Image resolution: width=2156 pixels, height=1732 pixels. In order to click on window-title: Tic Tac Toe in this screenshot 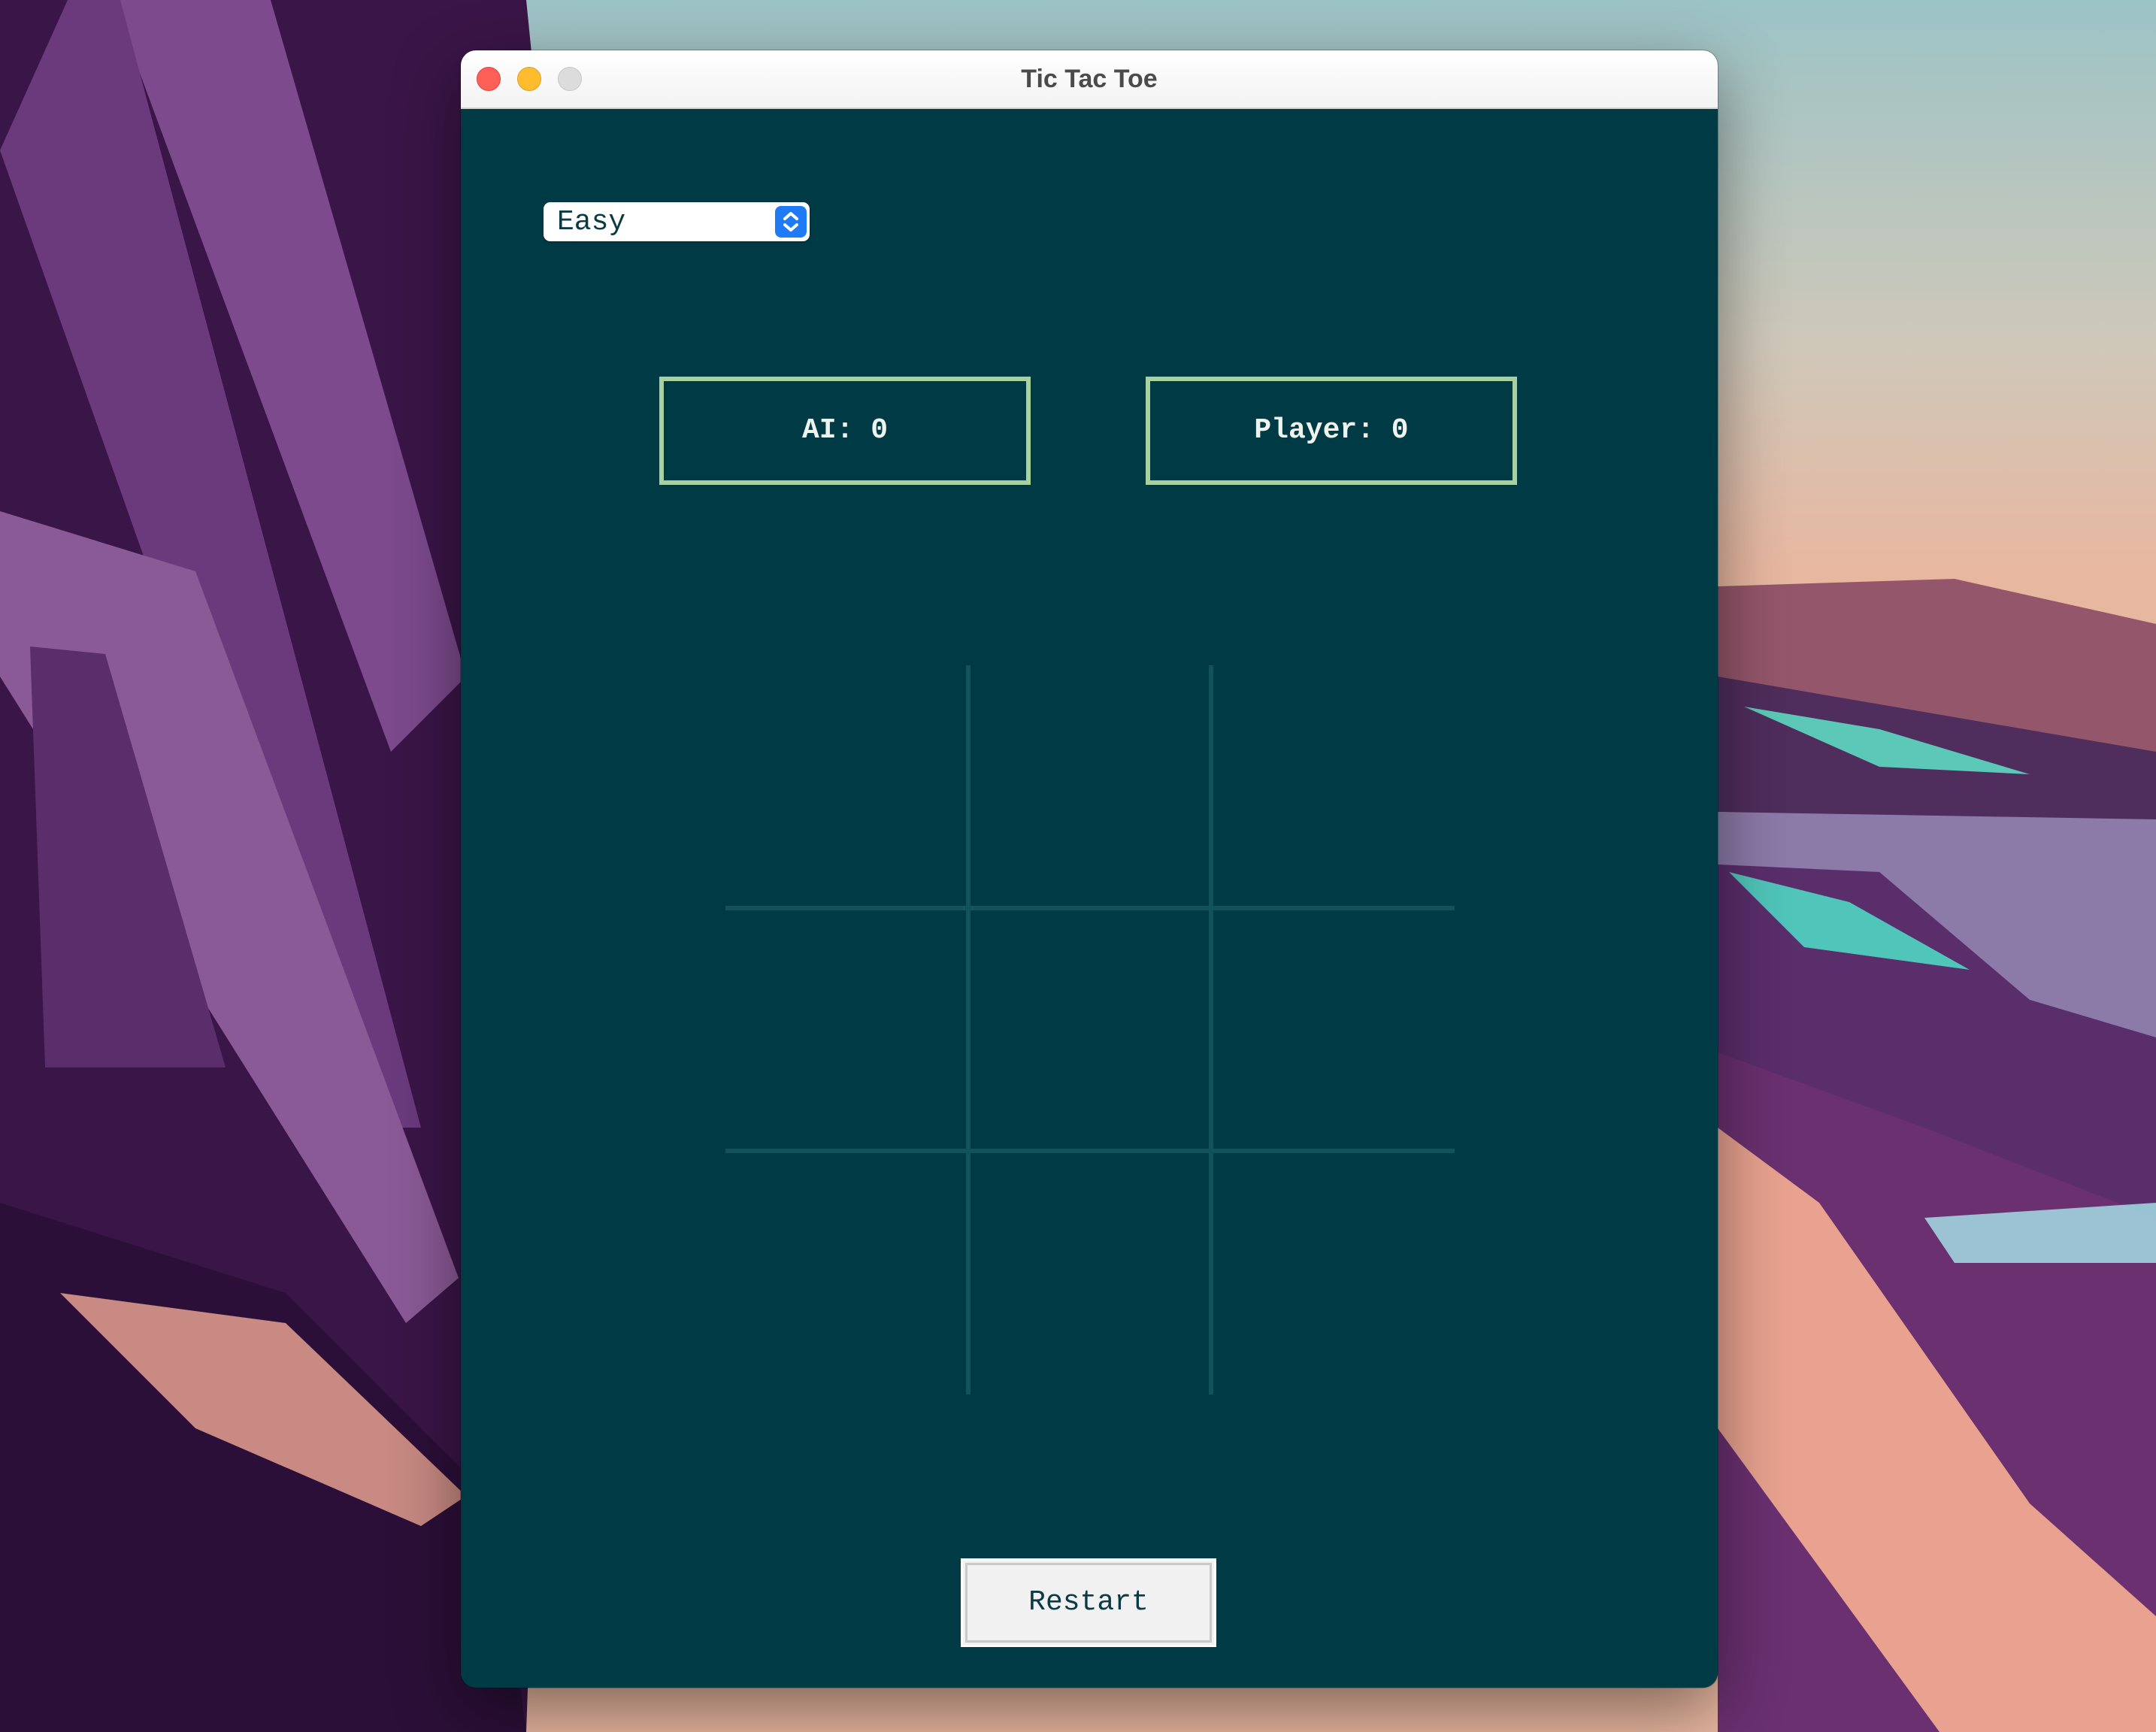, I will do `click(1089, 79)`.